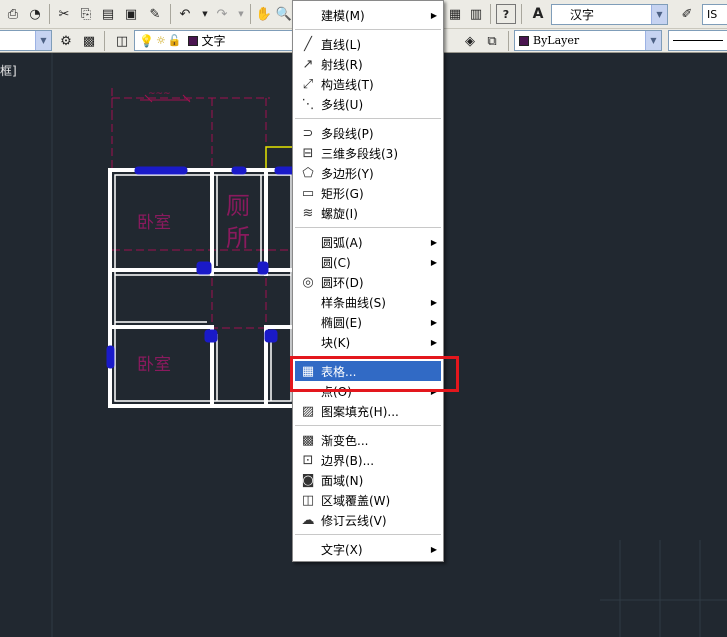  I want to click on layer-color-swatch, so click(192, 40).